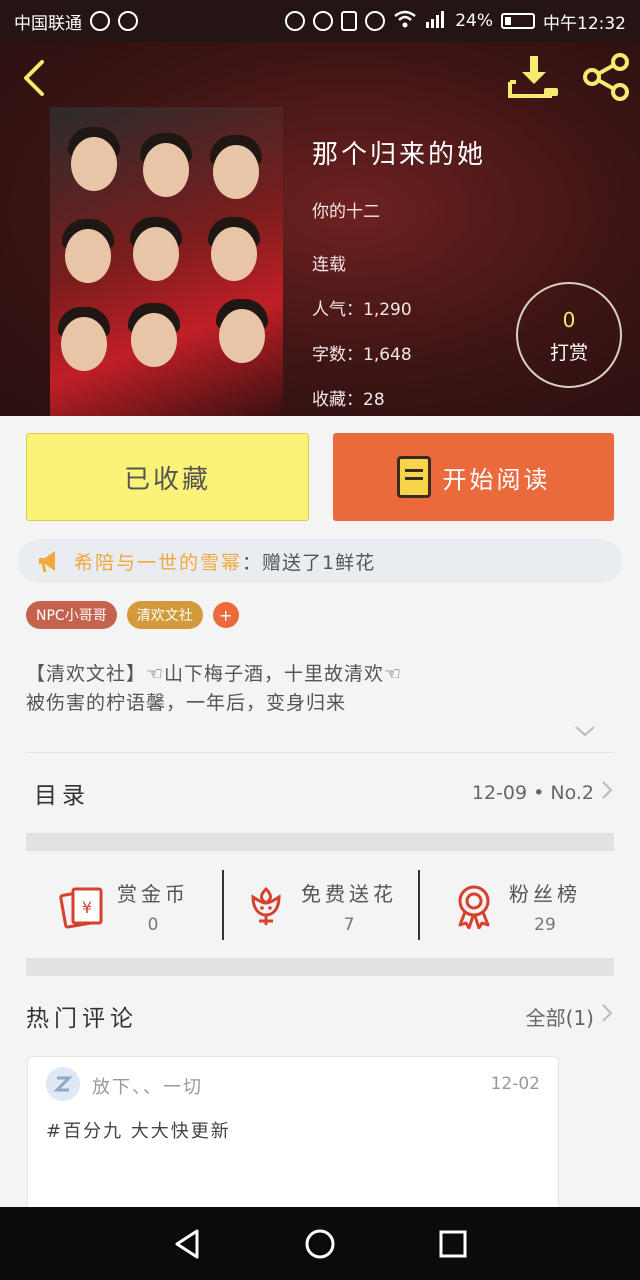 This screenshot has height=1280, width=640. What do you see at coordinates (214, 674) in the screenshot?
I see `description-line: 【清欢文社】☜山下梅子酒，十里故清欢☜` at bounding box center [214, 674].